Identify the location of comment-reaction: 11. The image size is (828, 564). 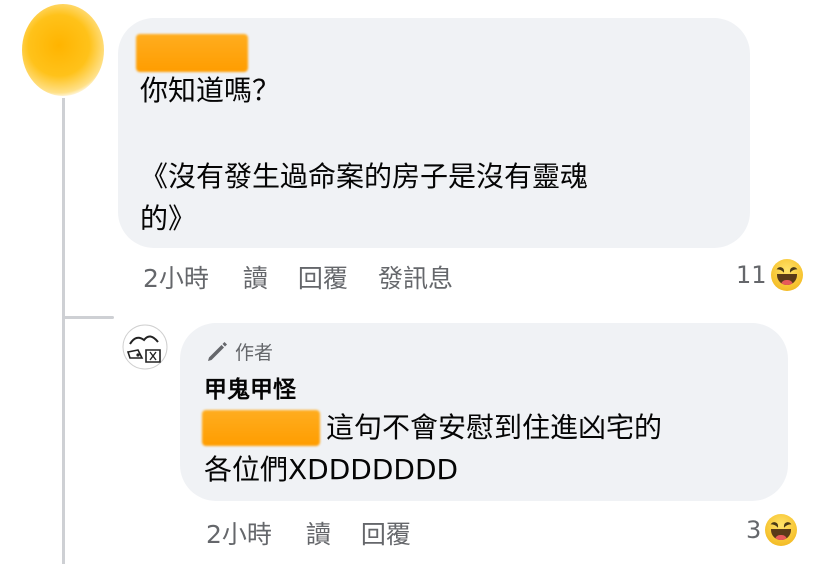
(769, 275).